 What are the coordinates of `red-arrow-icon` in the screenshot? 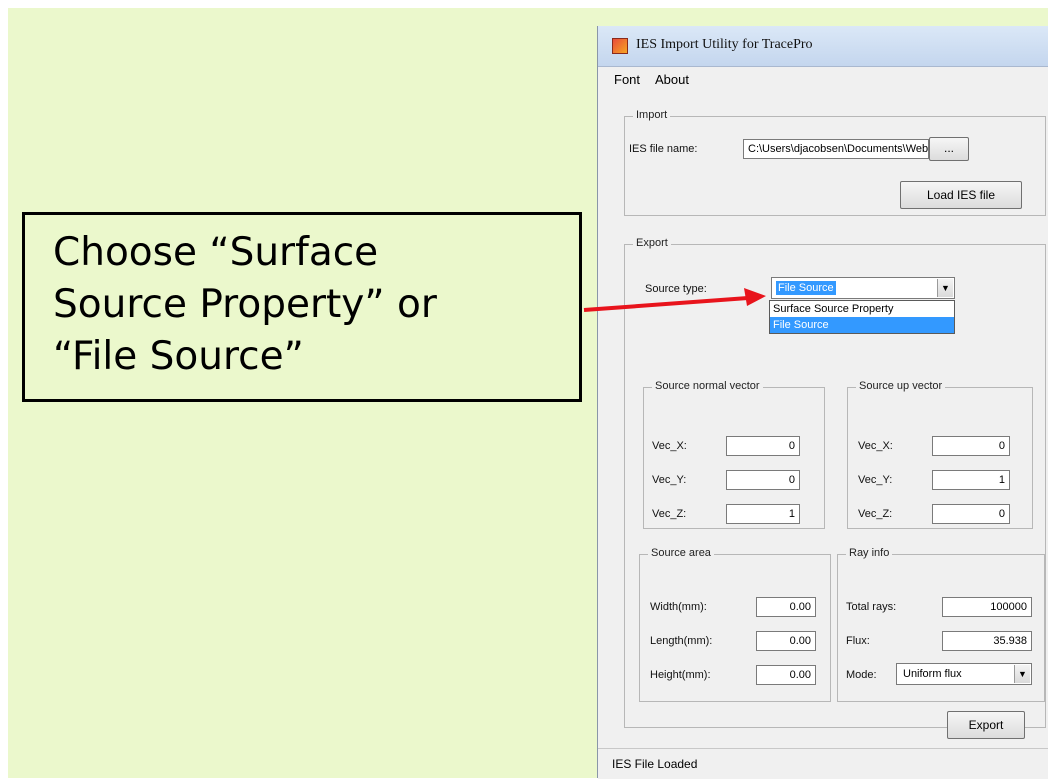 It's located at (674, 300).